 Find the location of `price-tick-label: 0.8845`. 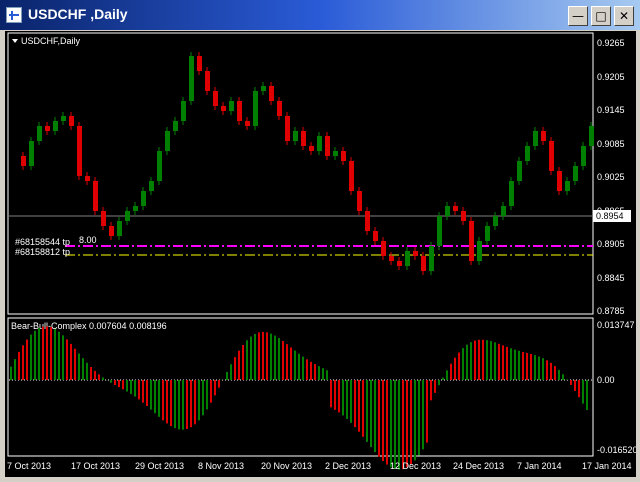

price-tick-label: 0.8845 is located at coordinates (611, 278).